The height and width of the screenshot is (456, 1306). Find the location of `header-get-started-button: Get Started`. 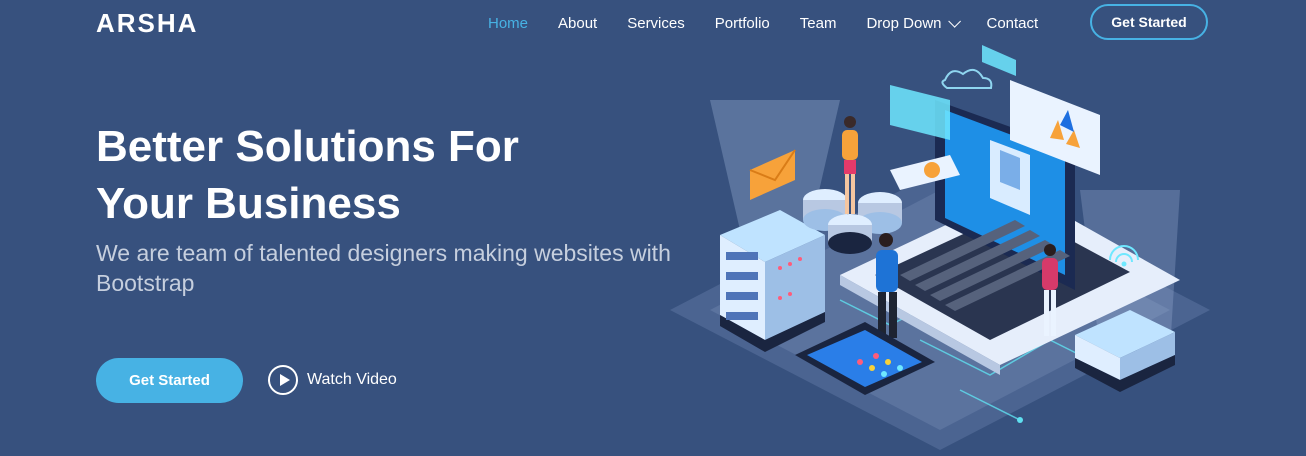

header-get-started-button: Get Started is located at coordinates (1149, 22).